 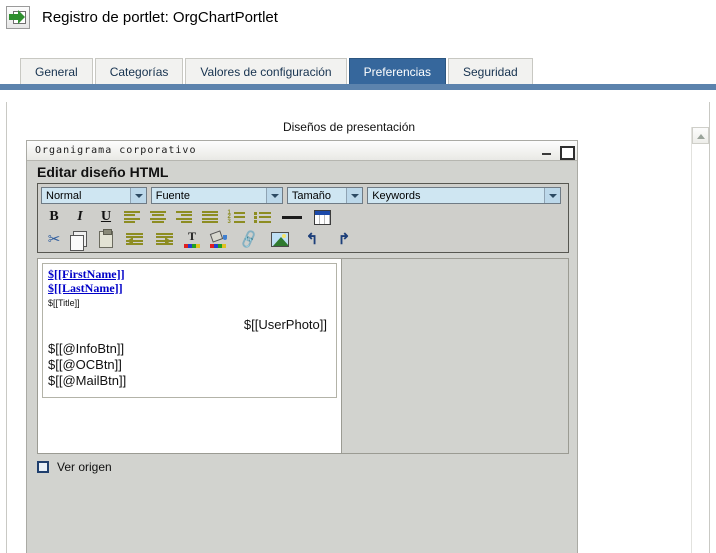 I want to click on paragraph-style-value: Normal, so click(x=64, y=195).